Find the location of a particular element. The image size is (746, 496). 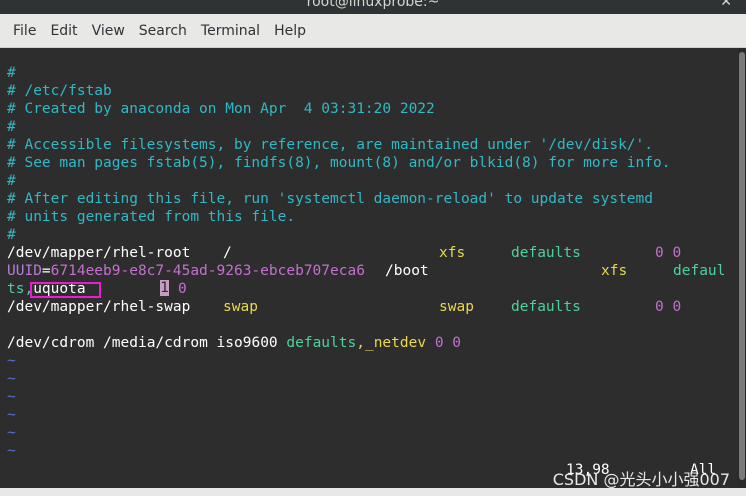

cdrom-device: /dev/cdrom is located at coordinates (51, 343).